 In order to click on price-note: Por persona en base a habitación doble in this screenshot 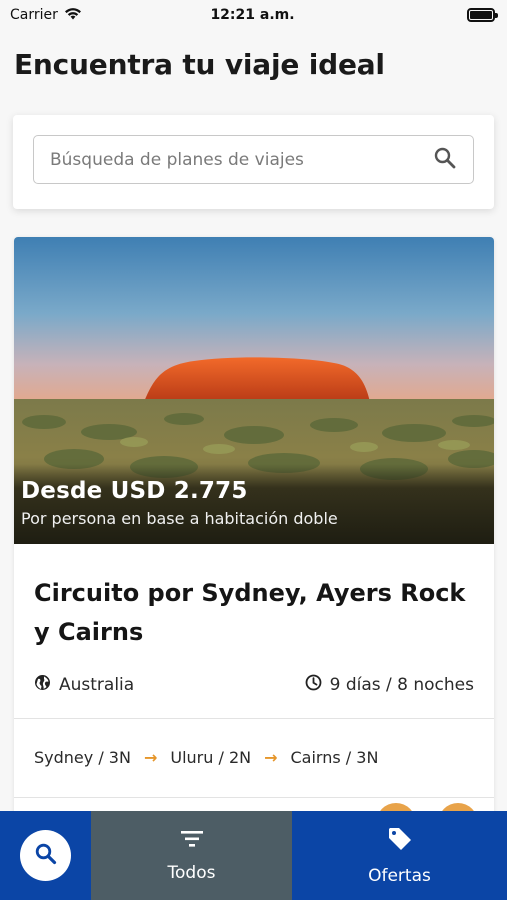, I will do `click(179, 518)`.